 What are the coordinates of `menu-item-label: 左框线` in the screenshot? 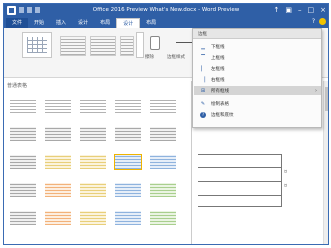 It's located at (218, 69).